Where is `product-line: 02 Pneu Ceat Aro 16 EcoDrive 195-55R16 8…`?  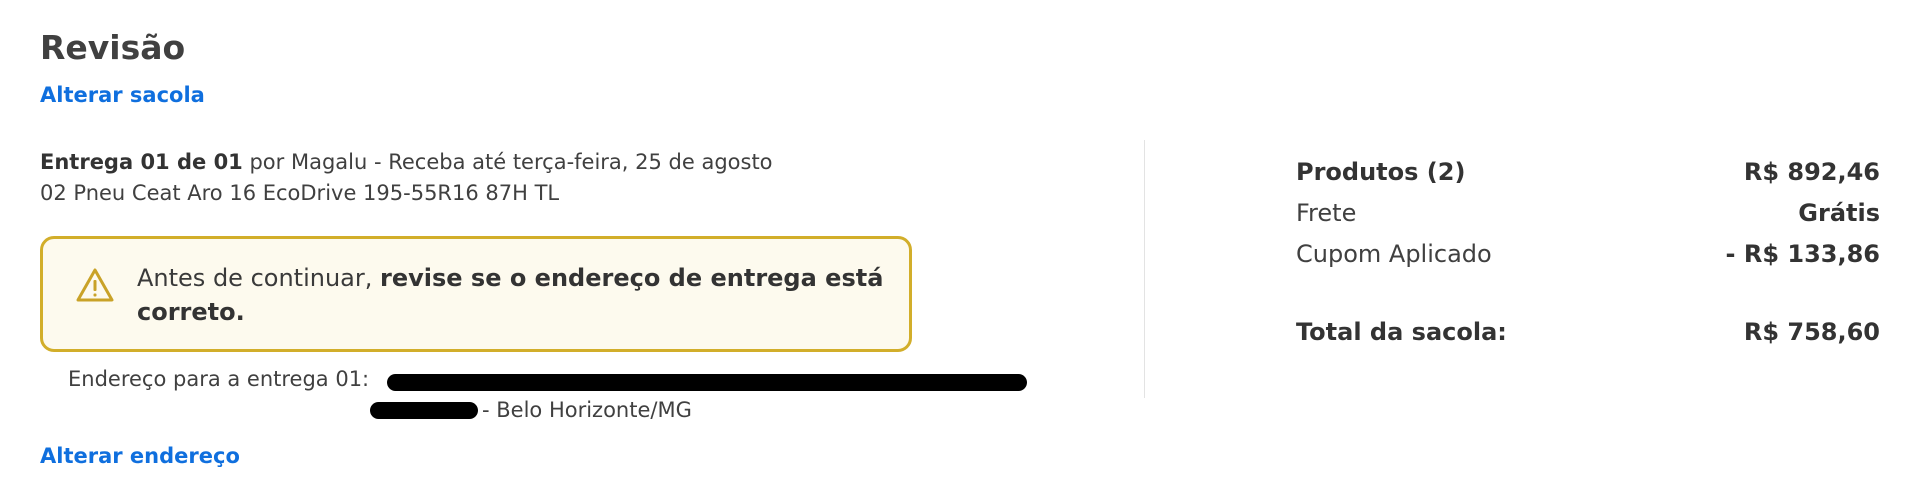 product-line: 02 Pneu Ceat Aro 16 EcoDrive 195-55R16 8… is located at coordinates (300, 193).